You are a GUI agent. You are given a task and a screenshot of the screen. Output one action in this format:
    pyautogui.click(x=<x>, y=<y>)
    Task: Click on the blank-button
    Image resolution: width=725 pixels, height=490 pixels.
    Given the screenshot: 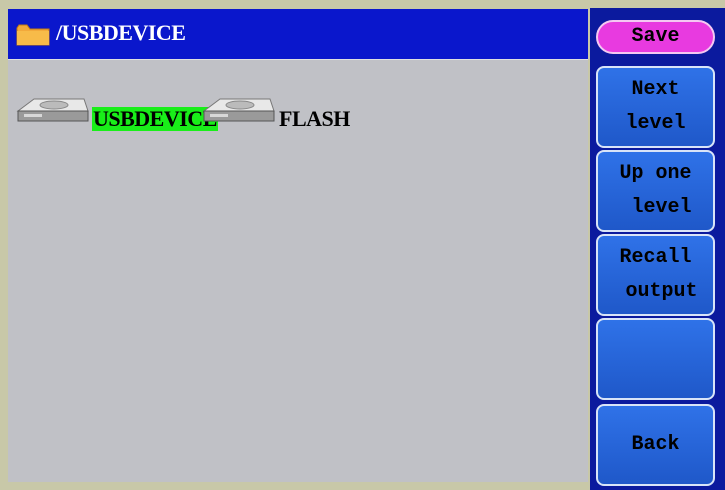 What is the action you would take?
    pyautogui.click(x=655, y=359)
    